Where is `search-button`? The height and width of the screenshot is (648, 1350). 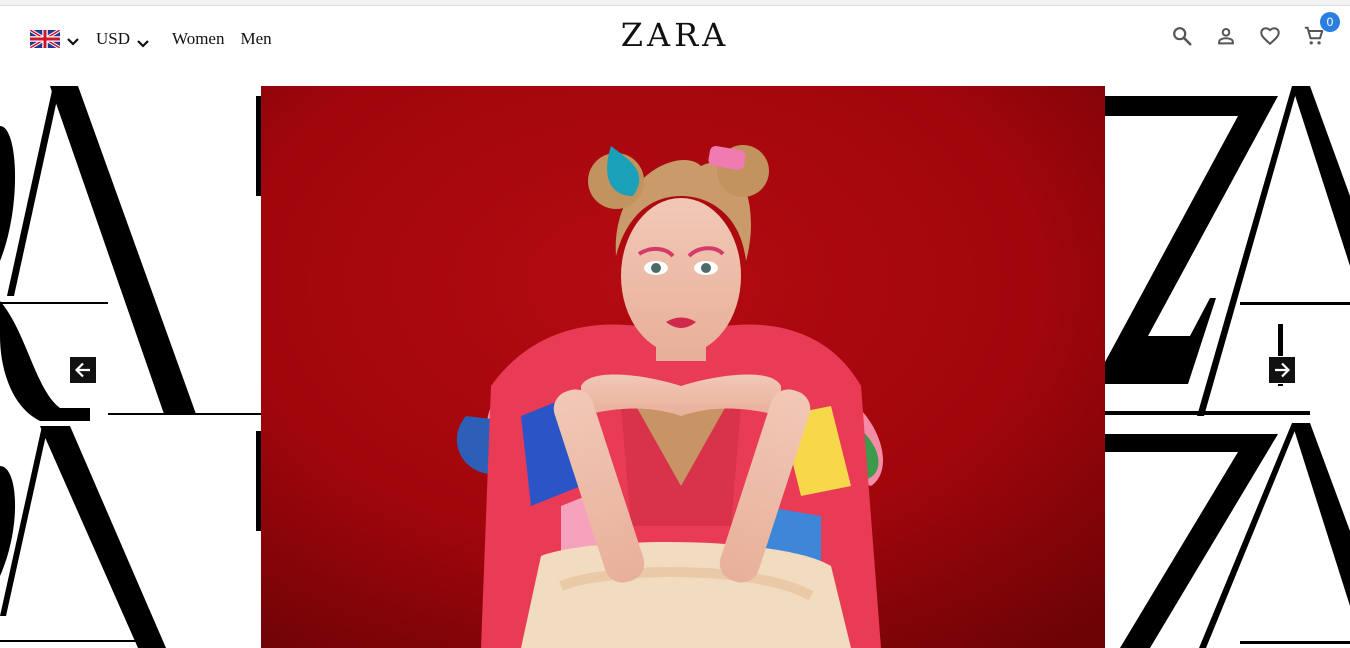
search-button is located at coordinates (1182, 36).